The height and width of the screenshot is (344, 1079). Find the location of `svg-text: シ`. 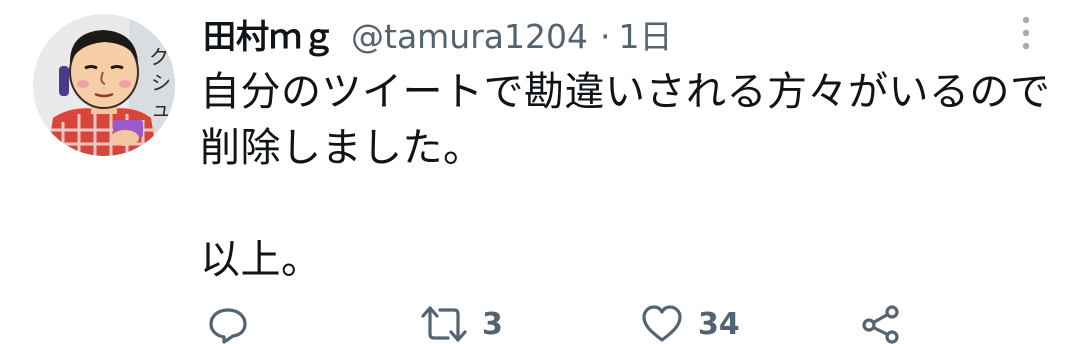

svg-text: シ is located at coordinates (161, 83).